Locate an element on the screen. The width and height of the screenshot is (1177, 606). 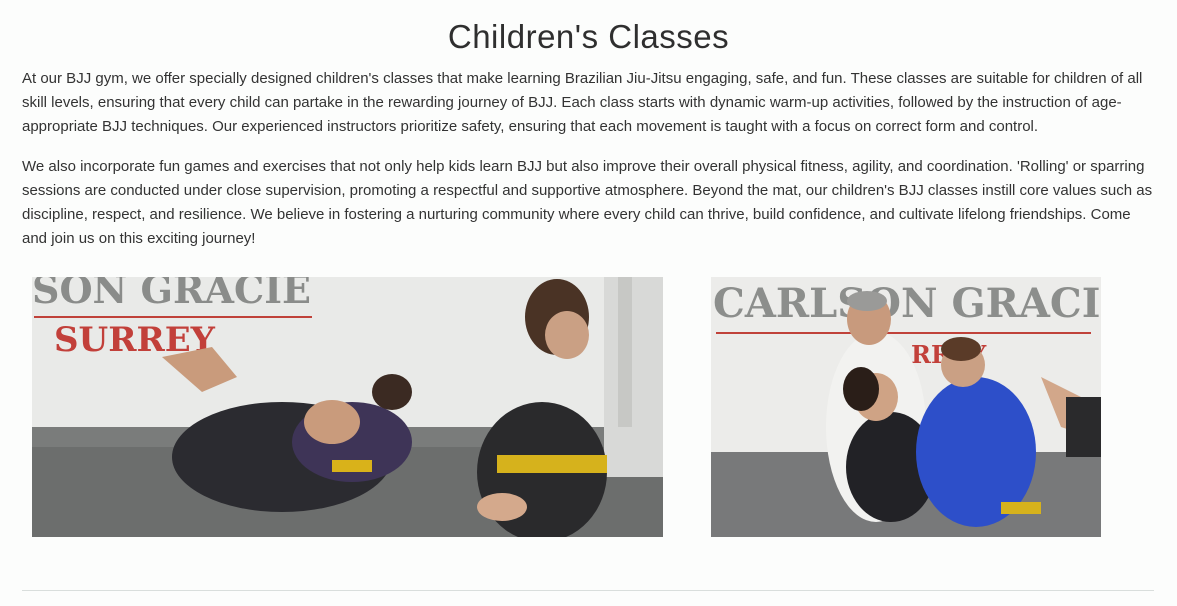
svg-text: CARLSON GRACIE is located at coordinates (907, 303).